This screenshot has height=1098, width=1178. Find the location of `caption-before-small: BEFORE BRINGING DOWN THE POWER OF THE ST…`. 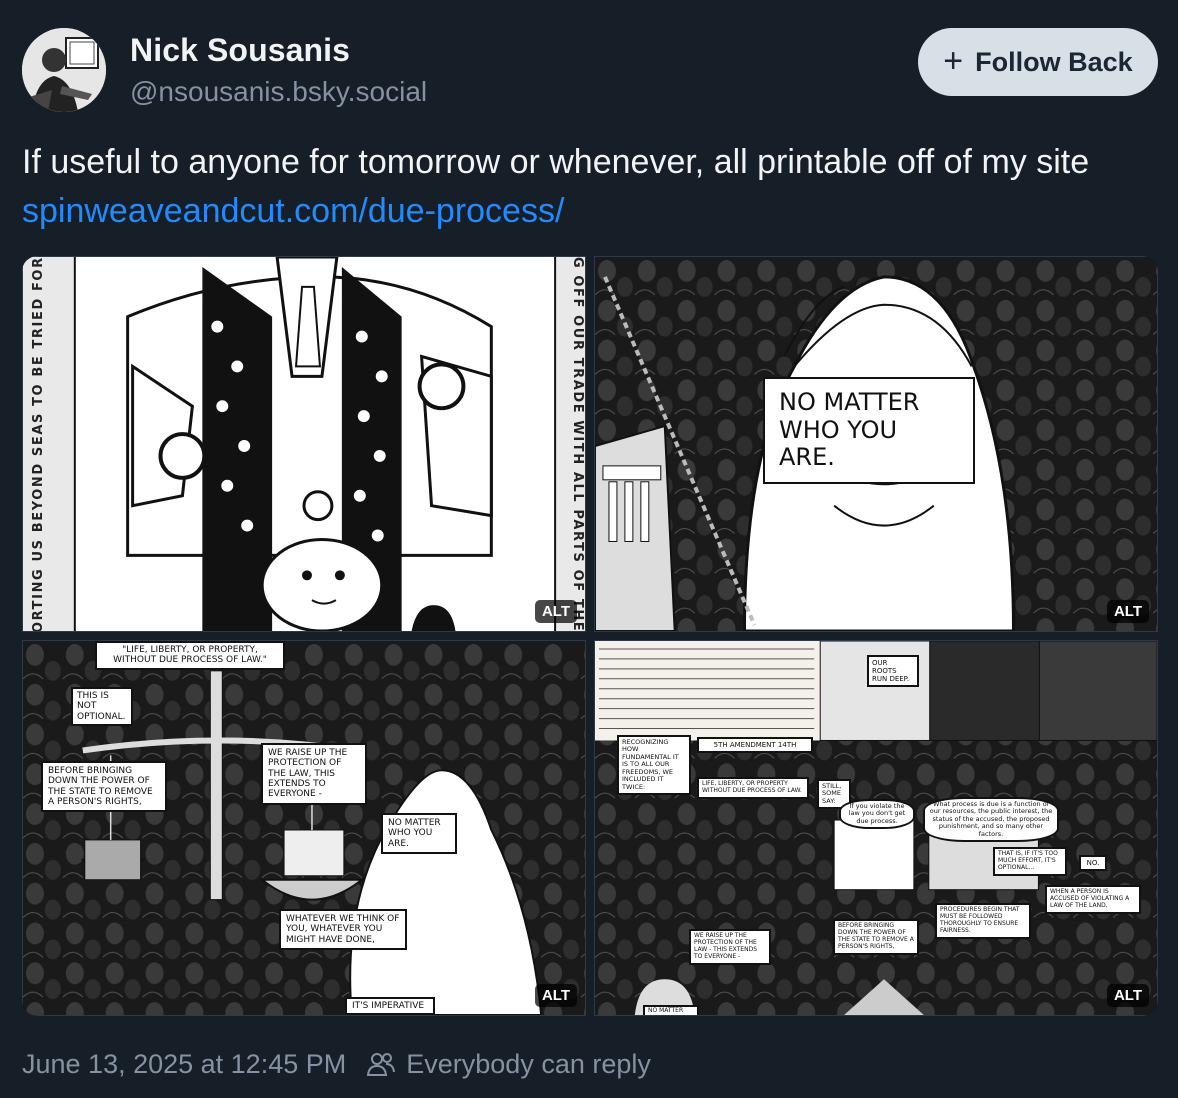

caption-before-small: BEFORE BRINGING DOWN THE POWER OF THE ST… is located at coordinates (876, 937).